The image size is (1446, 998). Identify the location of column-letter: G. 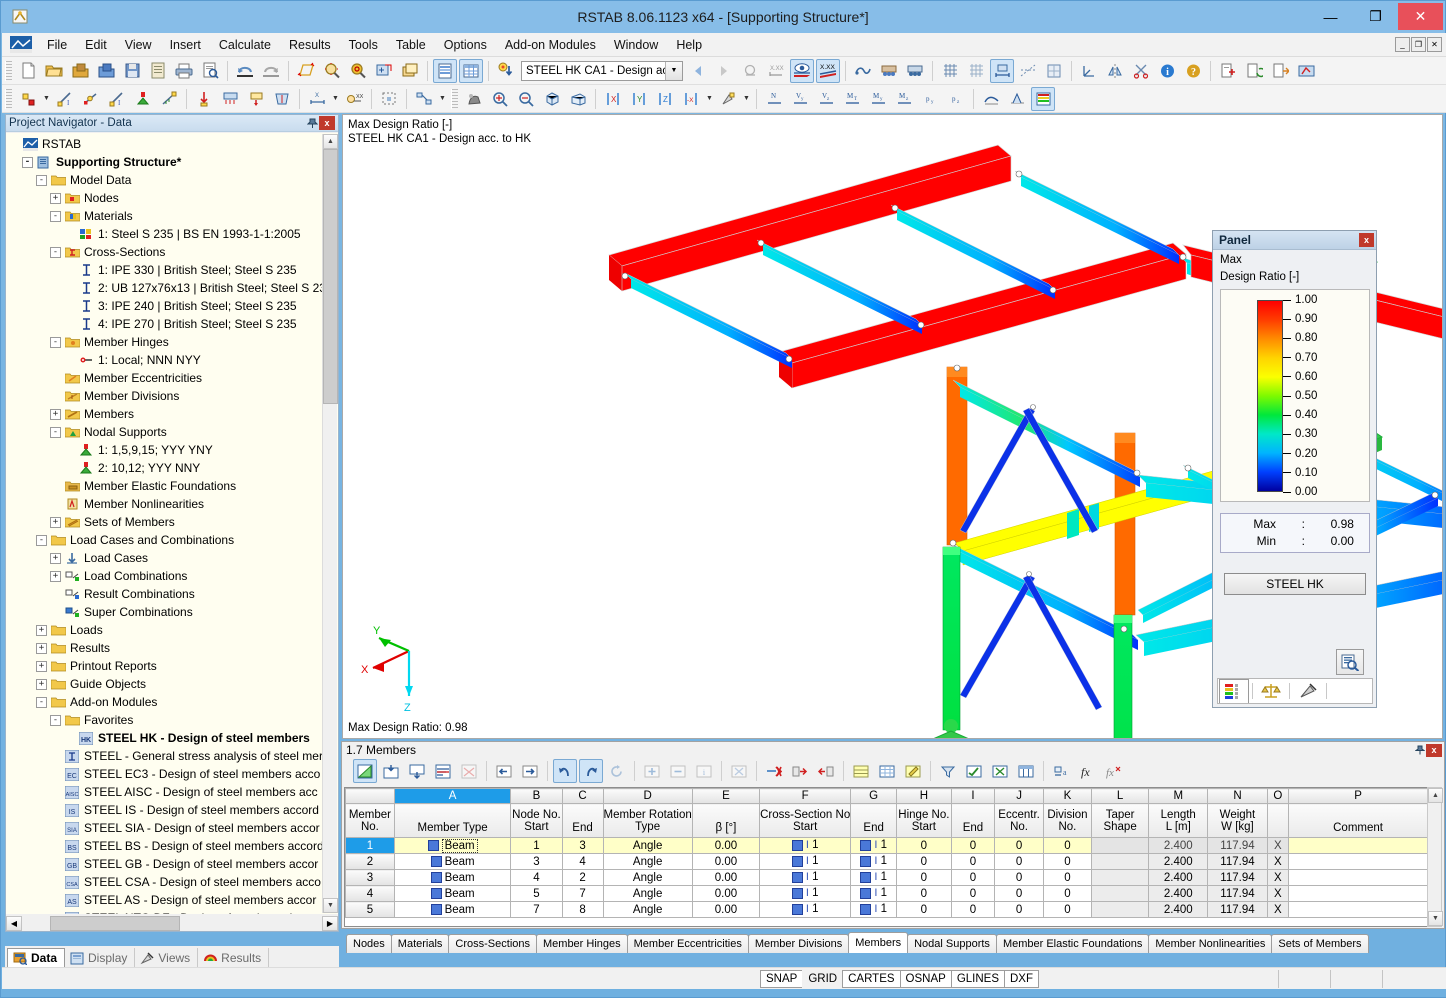
(874, 796).